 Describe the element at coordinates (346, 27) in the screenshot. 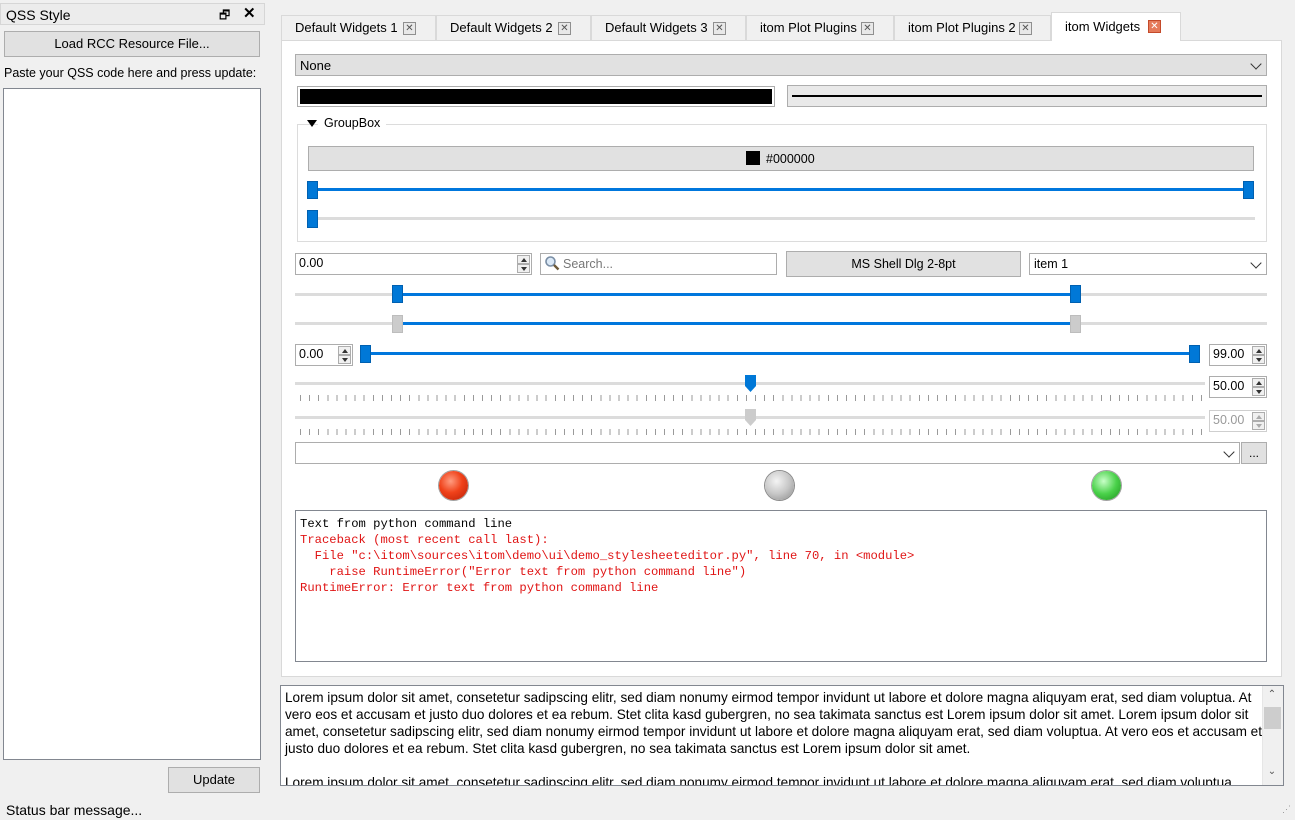

I see `tab-label: Default Widgets 1` at that location.